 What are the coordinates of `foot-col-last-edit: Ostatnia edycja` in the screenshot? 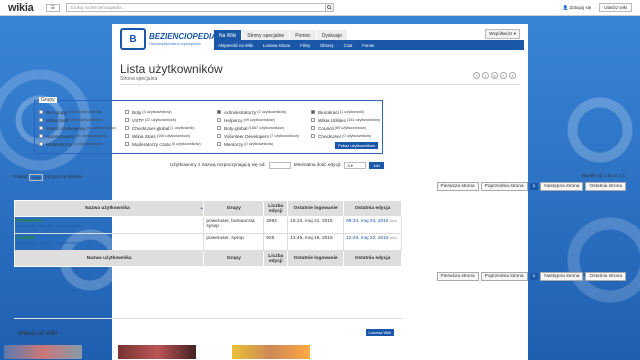 It's located at (372, 258).